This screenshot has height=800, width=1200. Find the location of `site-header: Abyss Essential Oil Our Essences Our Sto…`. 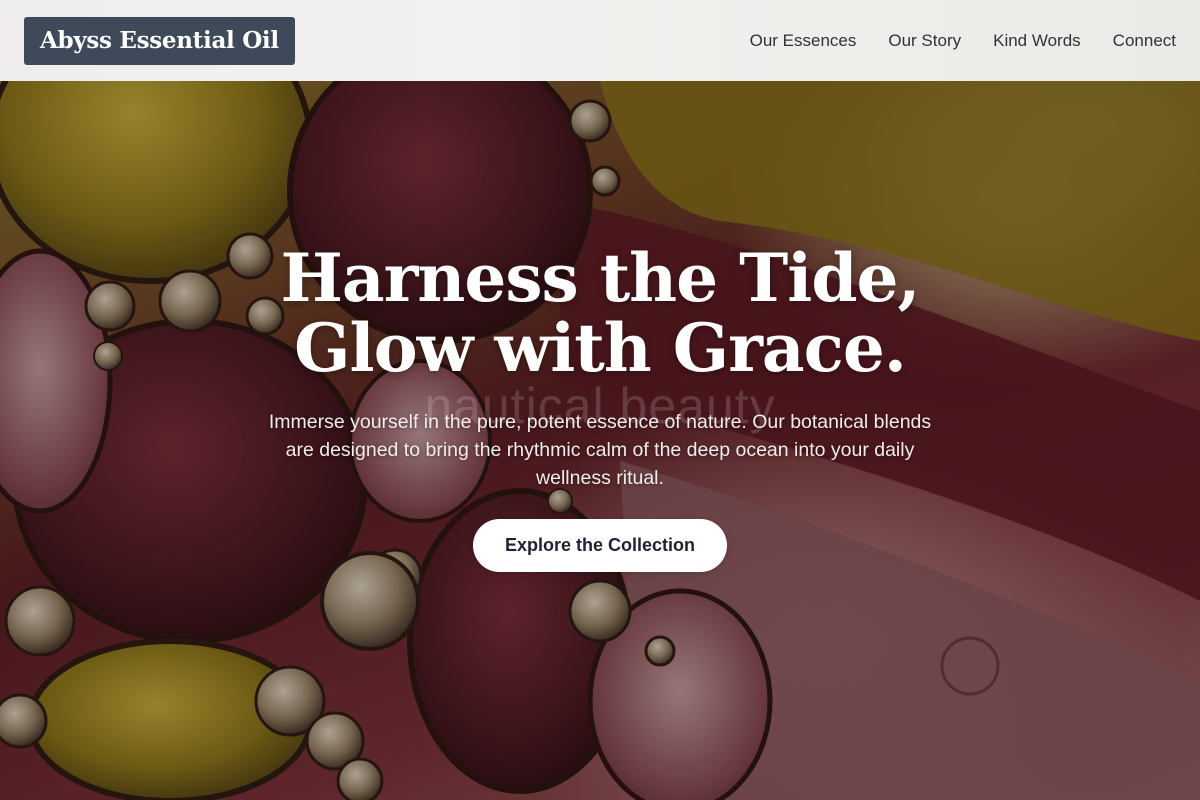

site-header: Abyss Essential Oil Our Essences Our Sto… is located at coordinates (600, 40).